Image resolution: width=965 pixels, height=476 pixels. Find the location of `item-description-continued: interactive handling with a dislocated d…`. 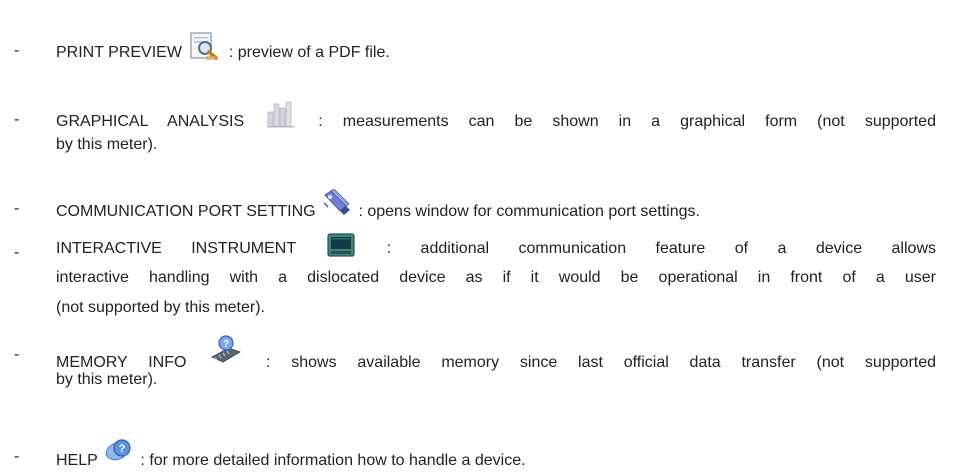

item-description-continued: interactive handling with a dislocated d… is located at coordinates (496, 277).